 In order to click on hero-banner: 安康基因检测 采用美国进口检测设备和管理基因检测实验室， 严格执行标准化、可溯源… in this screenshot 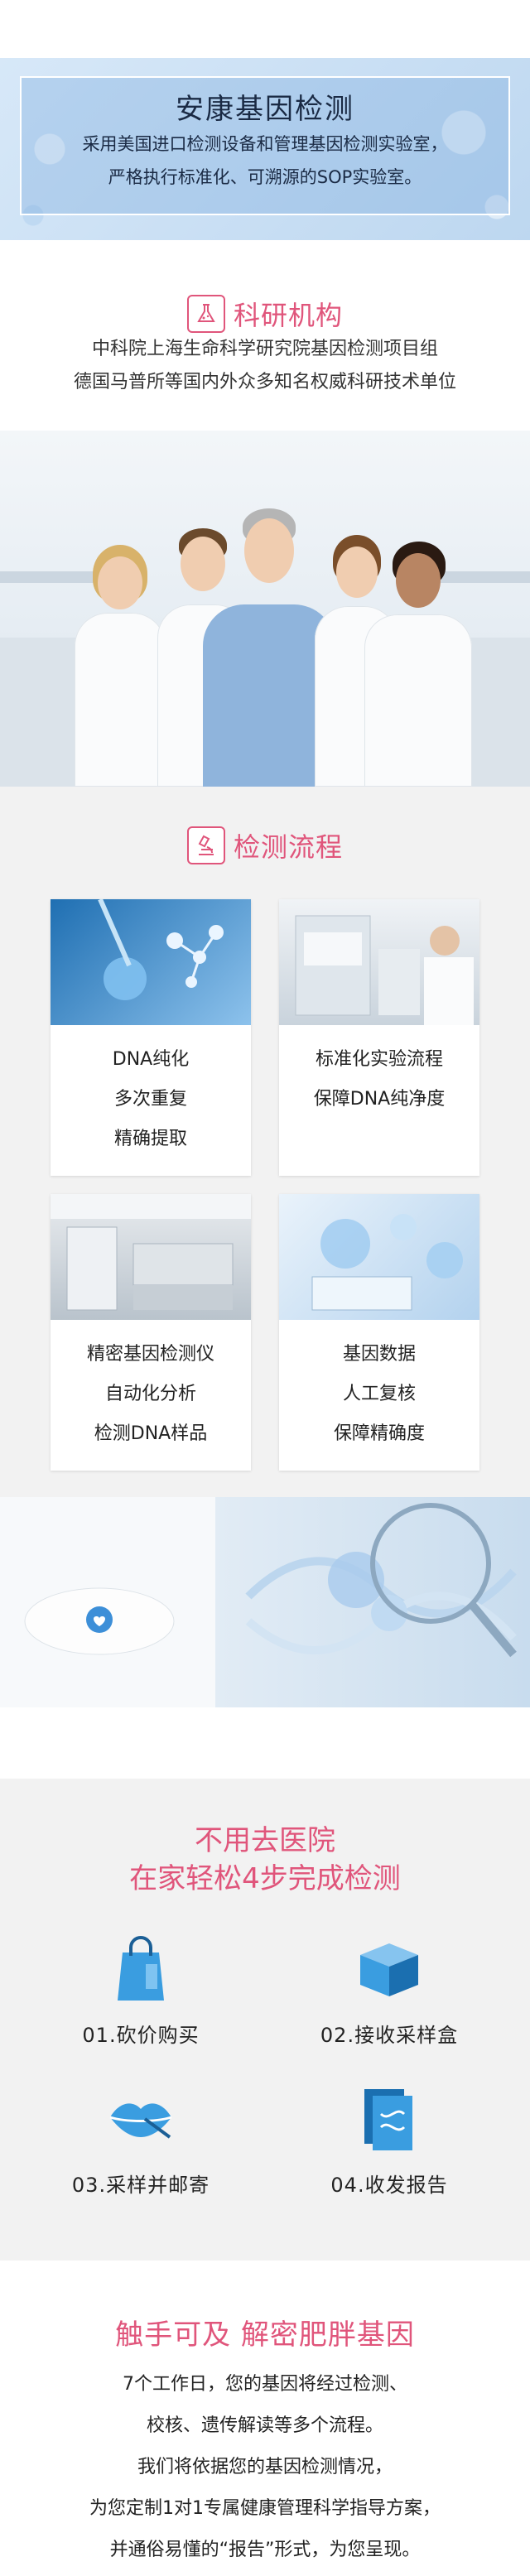, I will do `click(265, 120)`.